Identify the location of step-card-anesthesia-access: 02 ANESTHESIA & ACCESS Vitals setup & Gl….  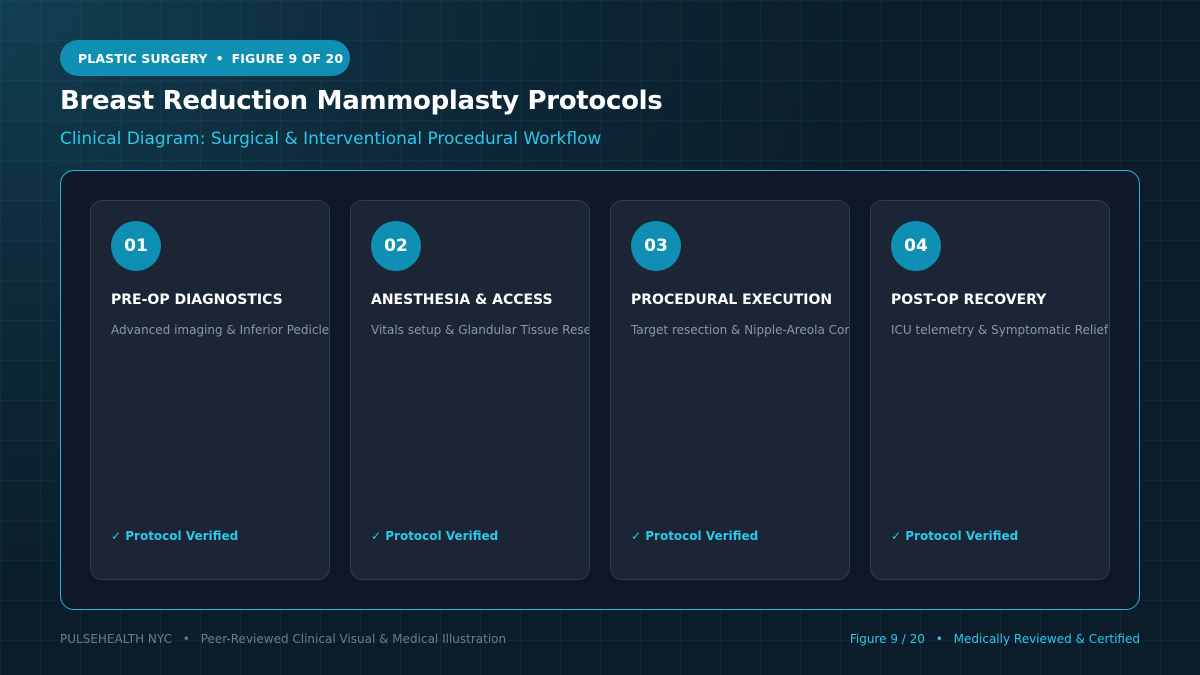
(470, 390).